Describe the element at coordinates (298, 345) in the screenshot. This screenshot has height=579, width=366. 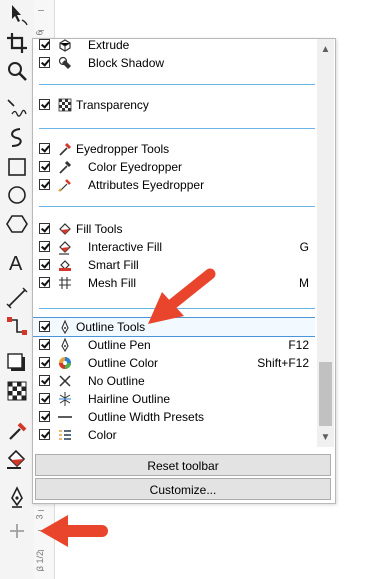
I see `item-shortcut: F12` at that location.